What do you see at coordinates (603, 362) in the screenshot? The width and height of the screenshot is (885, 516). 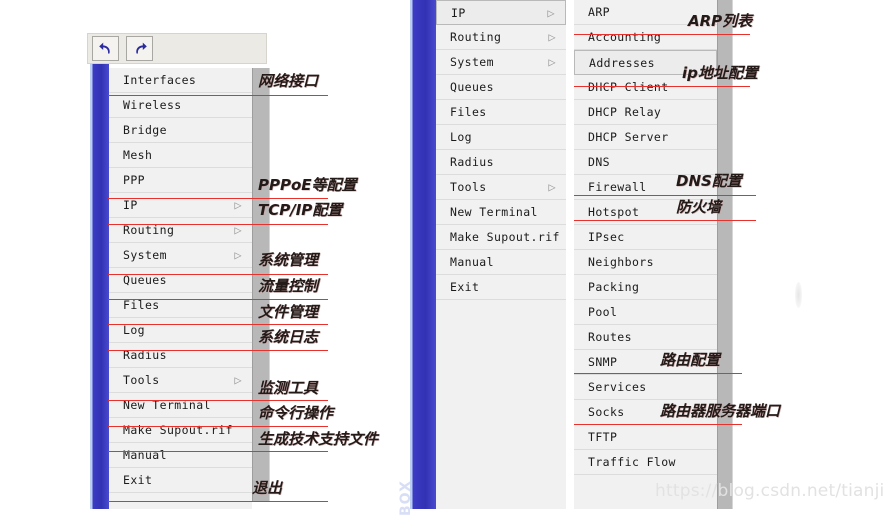 I see `menu-item-label: SNMP` at bounding box center [603, 362].